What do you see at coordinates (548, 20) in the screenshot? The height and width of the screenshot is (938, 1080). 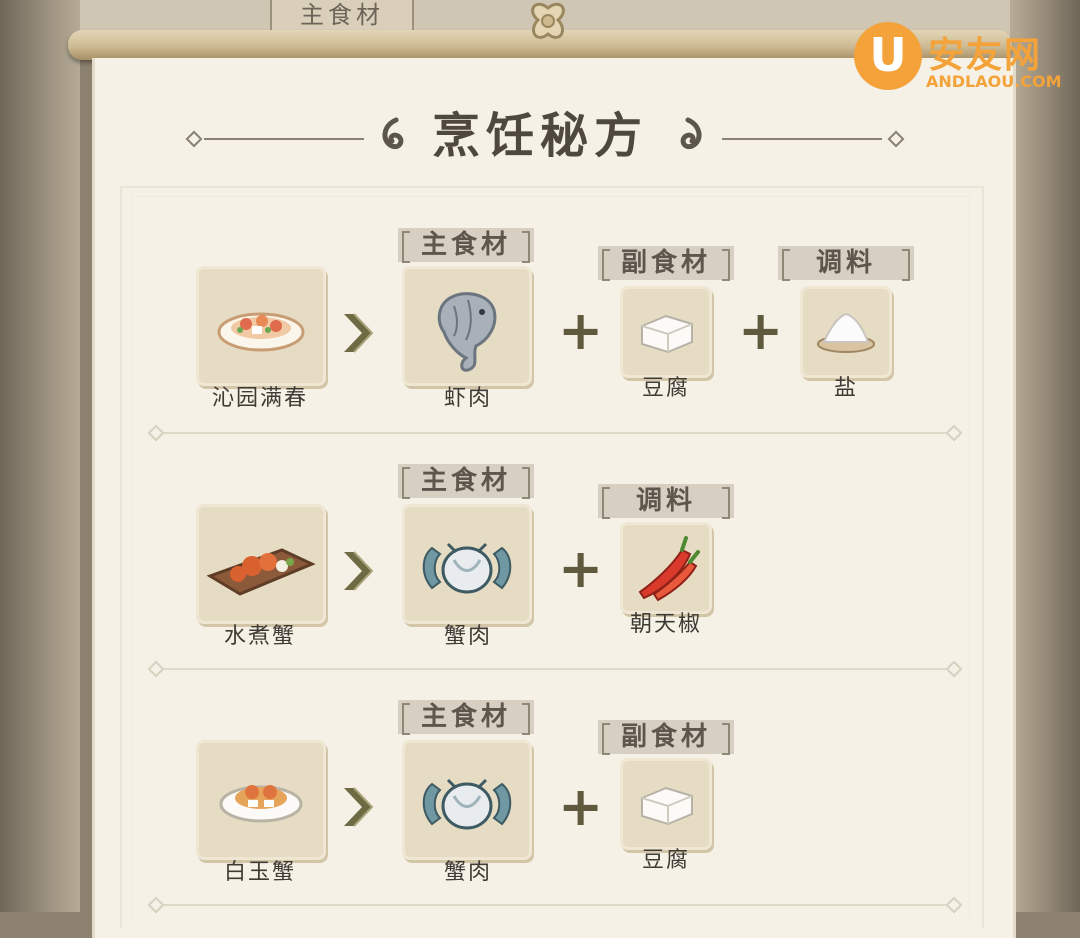 I see `knot-icon` at bounding box center [548, 20].